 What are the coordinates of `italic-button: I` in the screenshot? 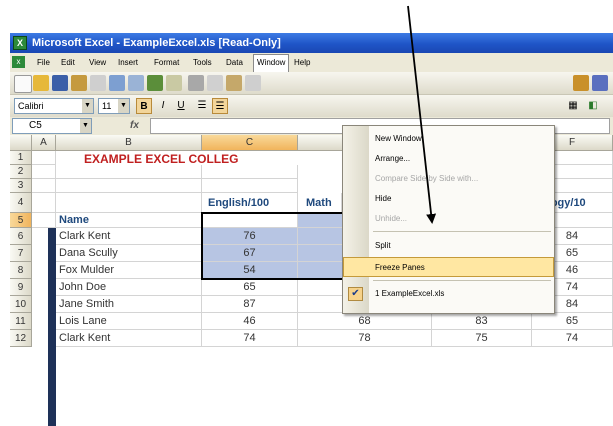 It's located at (163, 106).